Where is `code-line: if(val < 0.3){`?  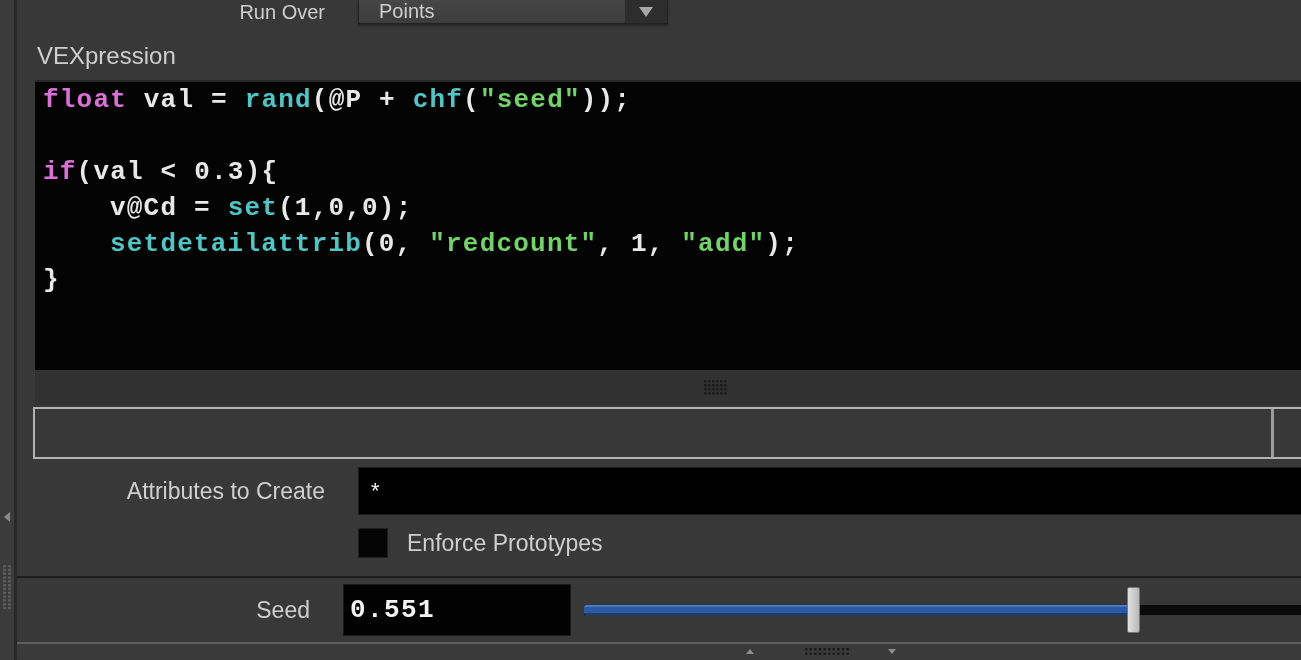 code-line: if(val < 0.3){ is located at coordinates (161, 172).